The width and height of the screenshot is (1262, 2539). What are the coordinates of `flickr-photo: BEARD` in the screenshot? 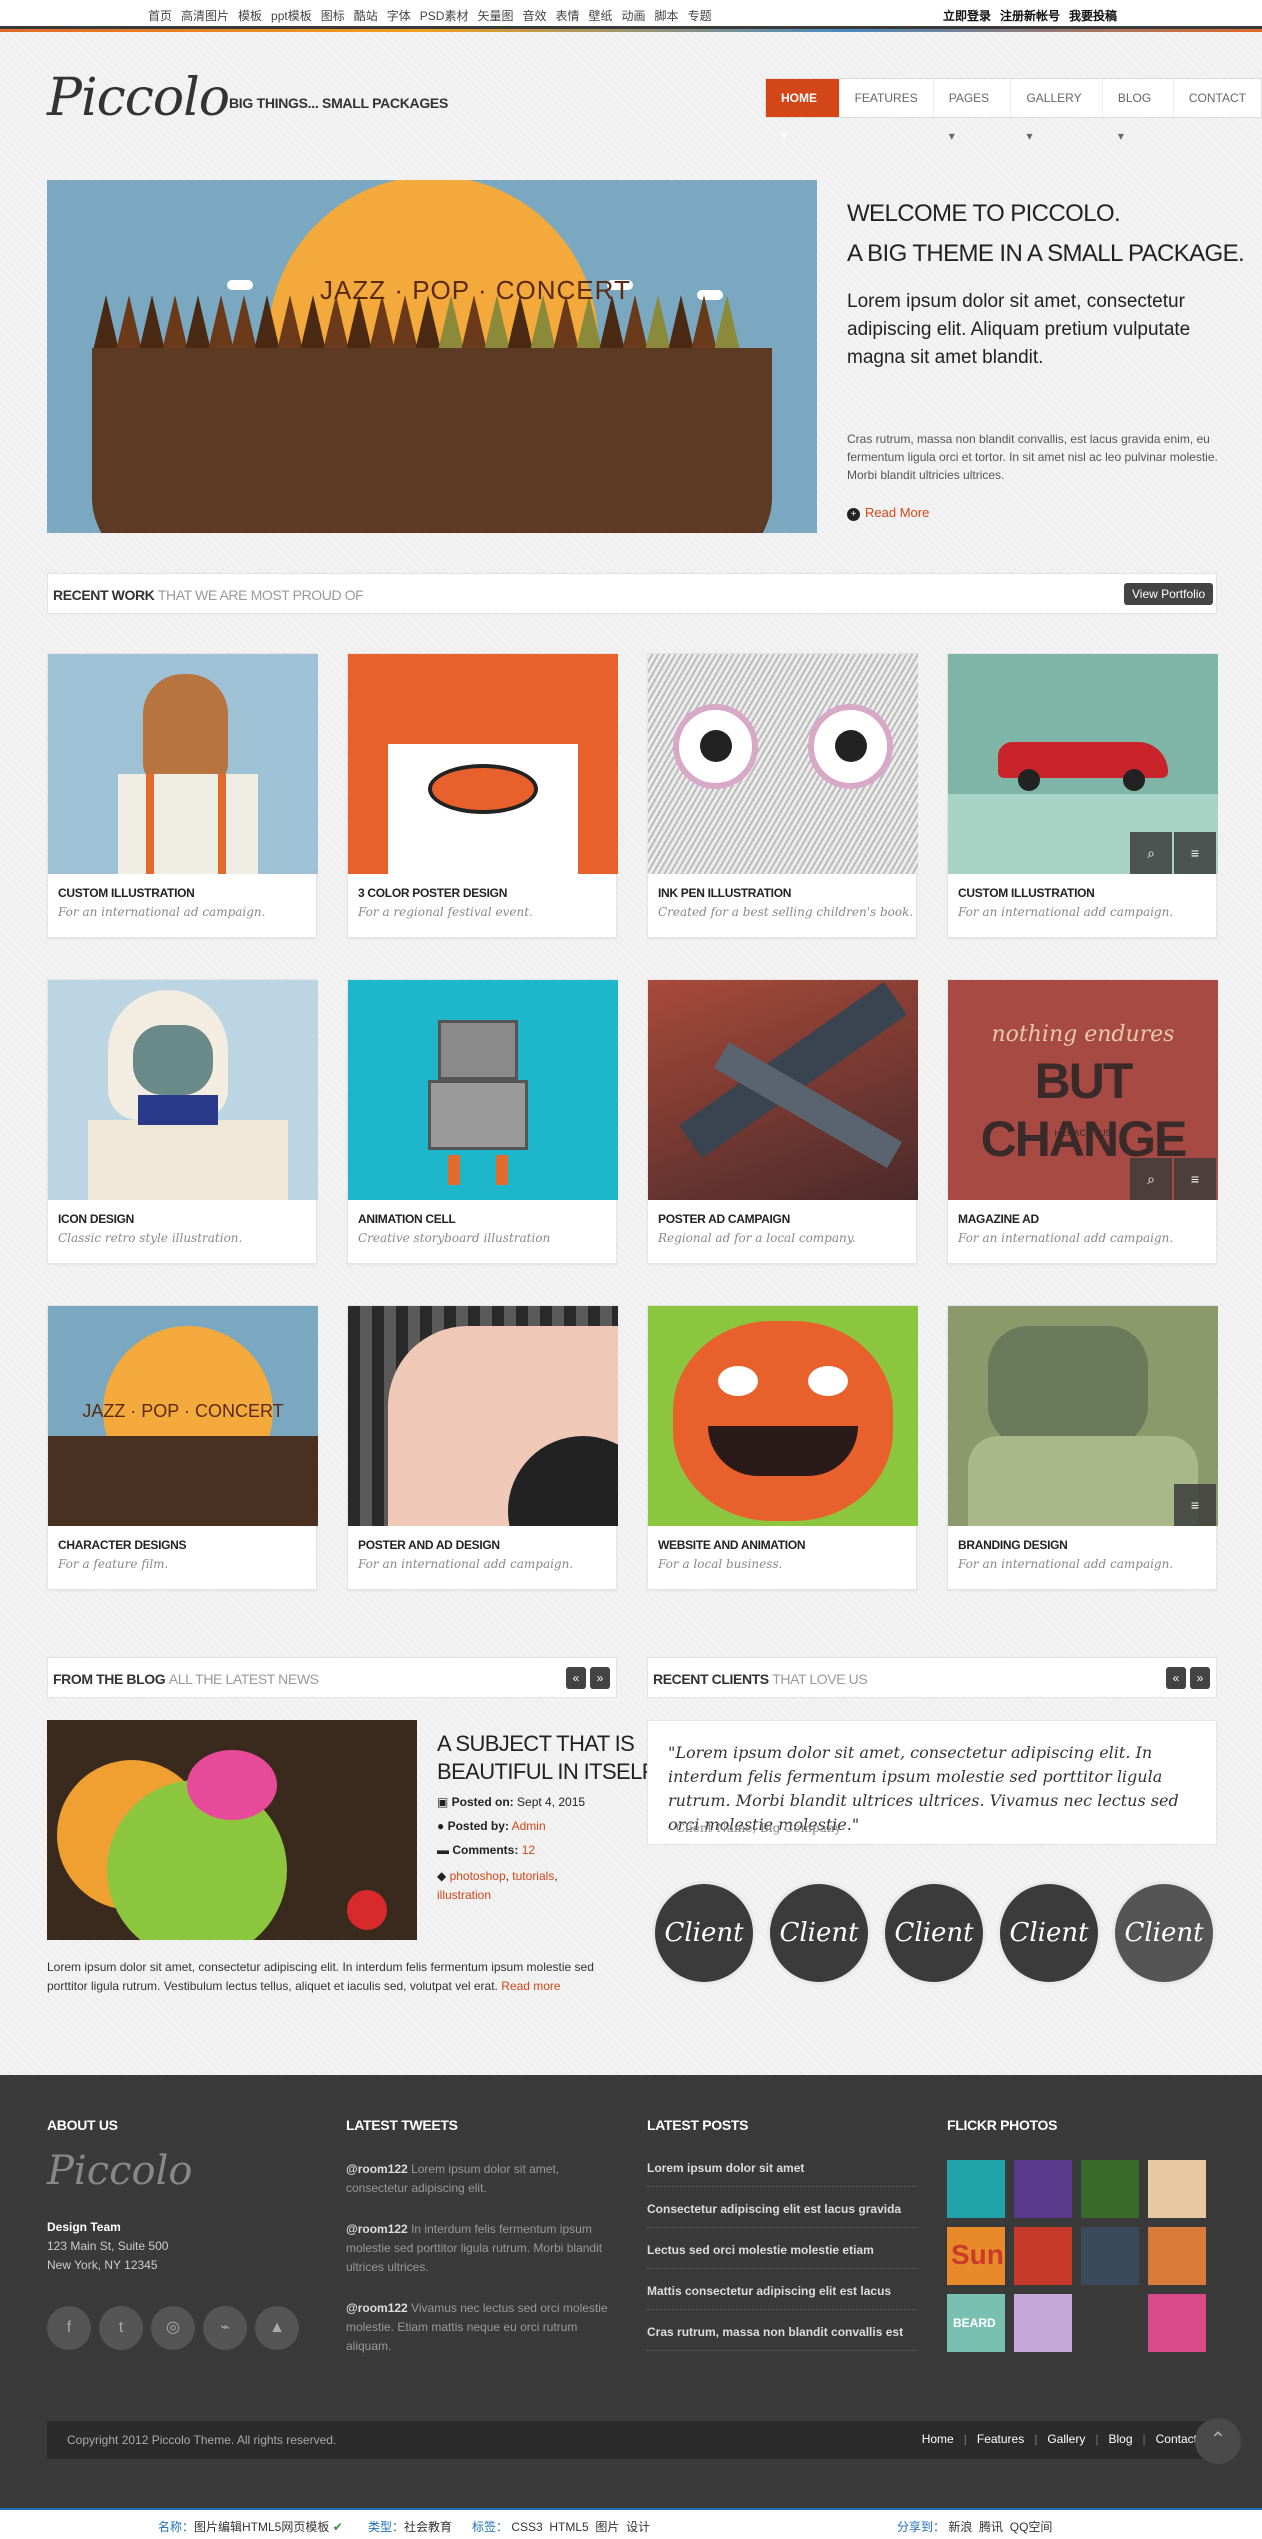 It's located at (976, 2323).